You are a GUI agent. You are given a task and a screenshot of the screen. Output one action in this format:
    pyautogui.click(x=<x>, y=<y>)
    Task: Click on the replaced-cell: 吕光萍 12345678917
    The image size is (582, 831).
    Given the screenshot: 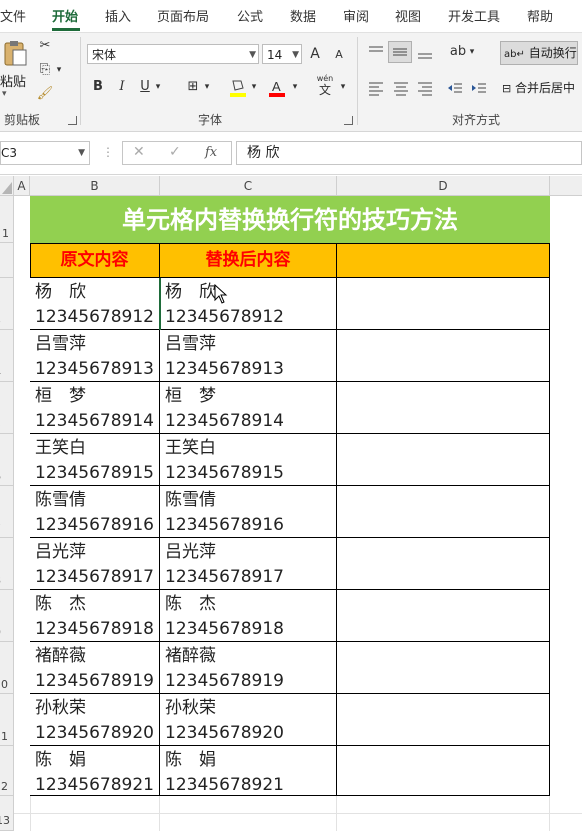 What is the action you would take?
    pyautogui.click(x=248, y=564)
    